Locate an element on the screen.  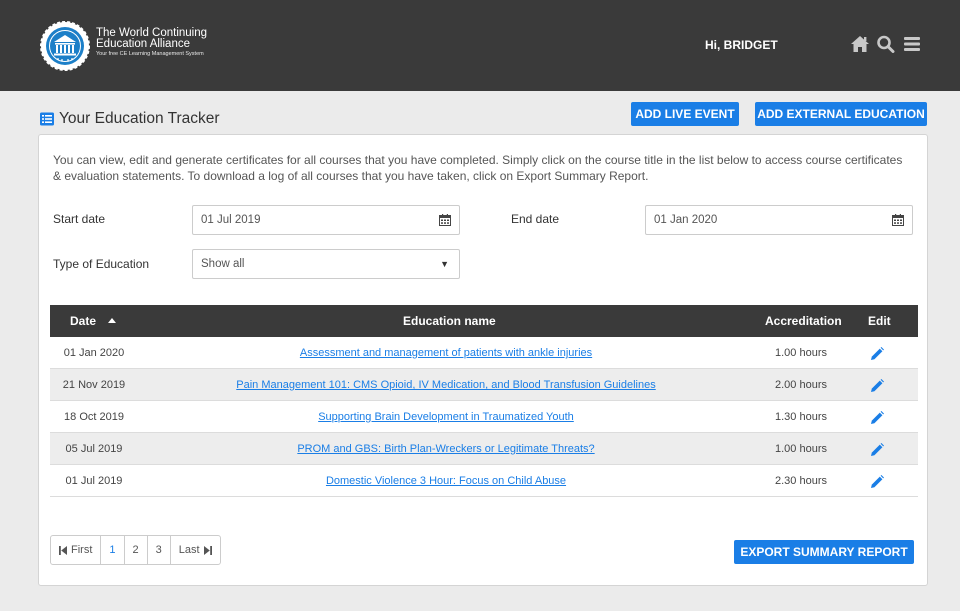
column-header-accreditation: Accreditation is located at coordinates (803, 321).